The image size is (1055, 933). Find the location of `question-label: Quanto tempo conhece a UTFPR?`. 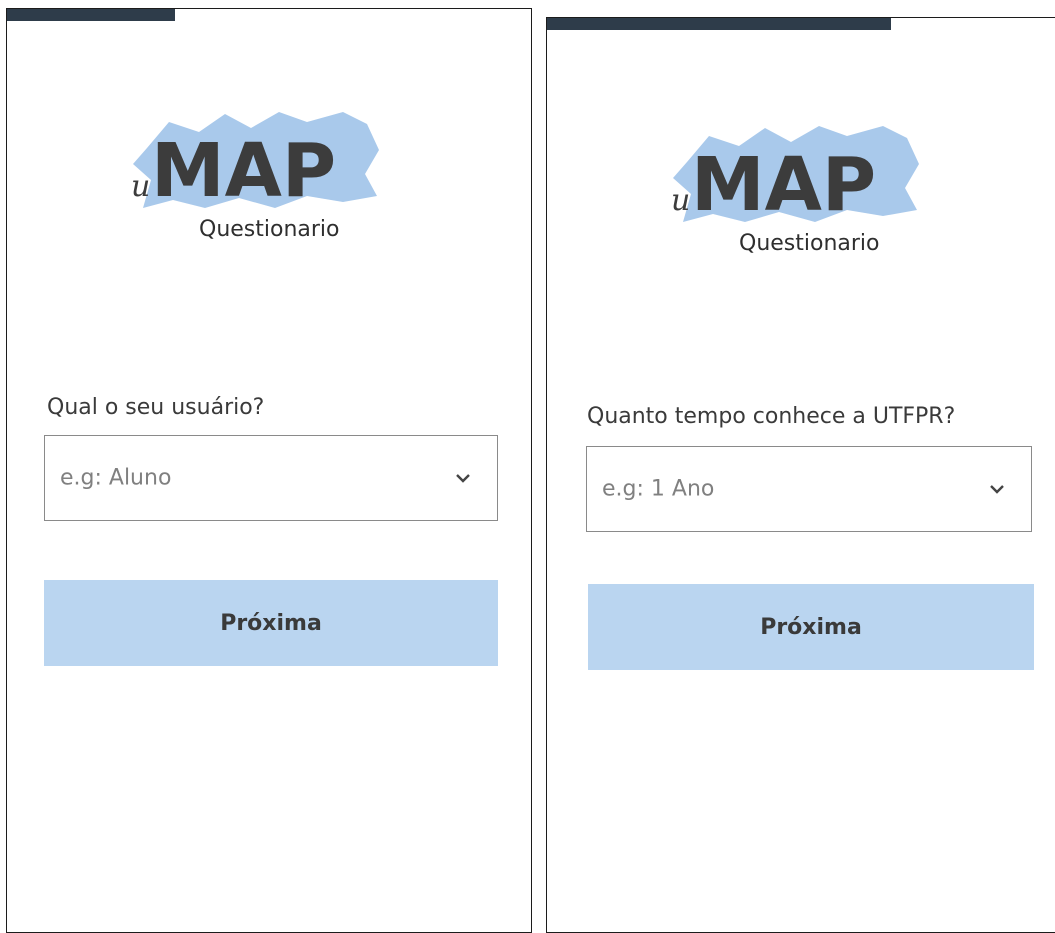

question-label: Quanto tempo conhece a UTFPR? is located at coordinates (771, 416).